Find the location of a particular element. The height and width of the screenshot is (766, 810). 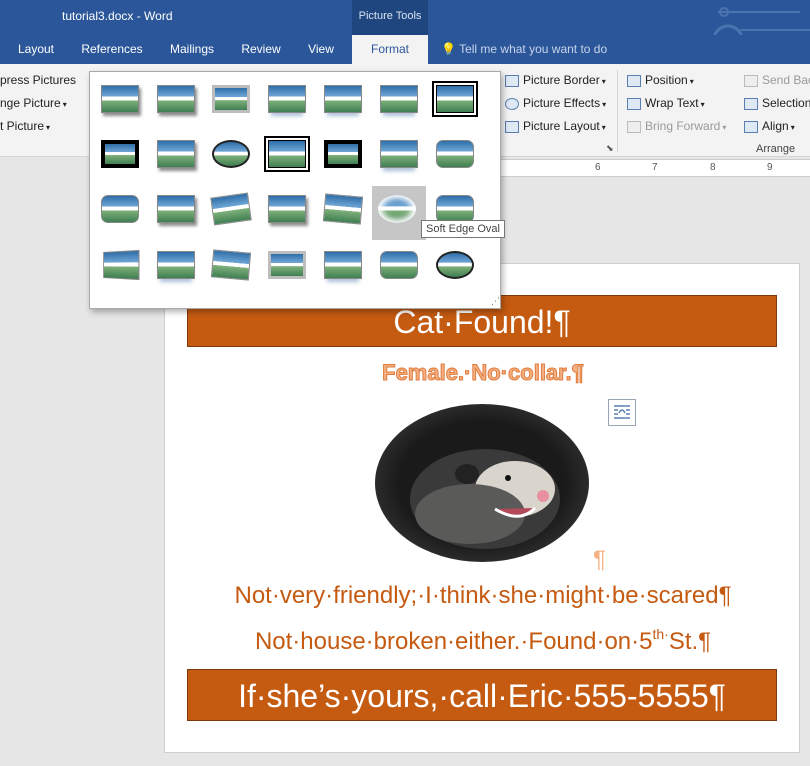

ruler-number: 7 is located at coordinates (655, 167).